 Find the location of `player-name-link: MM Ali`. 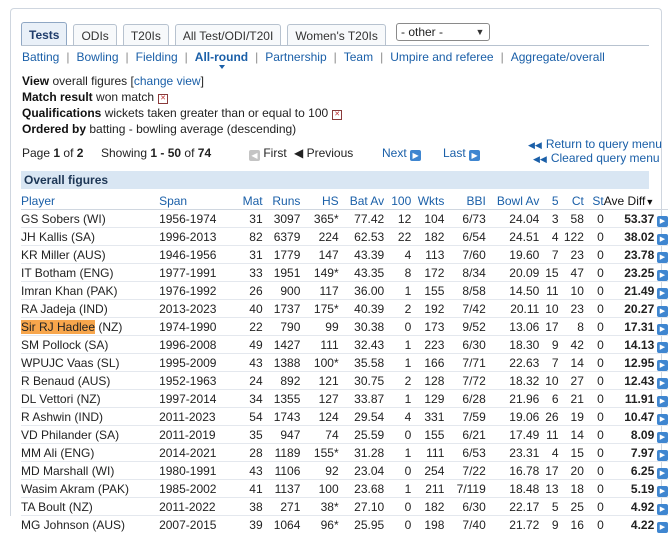

player-name-link: MM Ali is located at coordinates (39, 453).